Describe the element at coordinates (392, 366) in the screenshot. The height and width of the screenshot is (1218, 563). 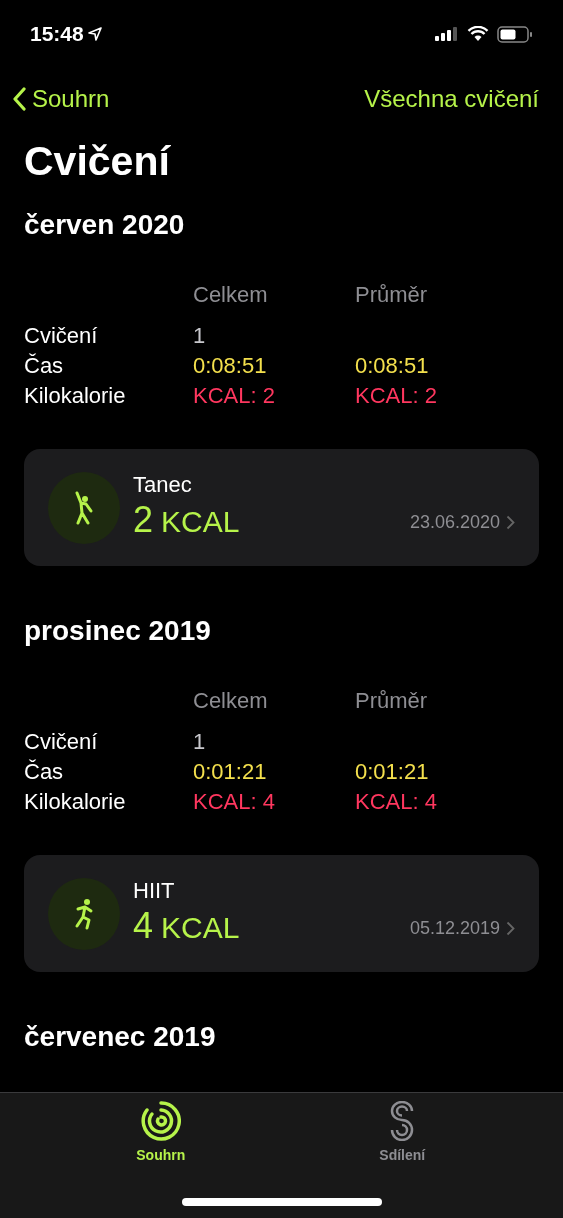
I see `average-value: 0:08:51` at that location.